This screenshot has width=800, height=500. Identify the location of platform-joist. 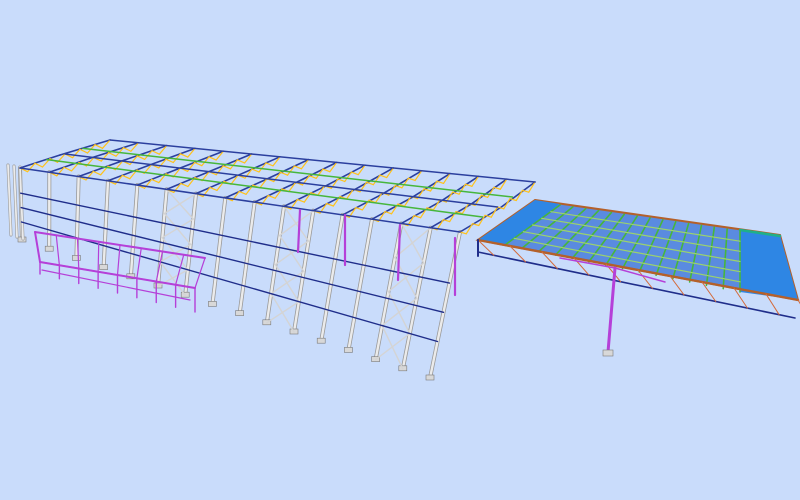
(98, 257).